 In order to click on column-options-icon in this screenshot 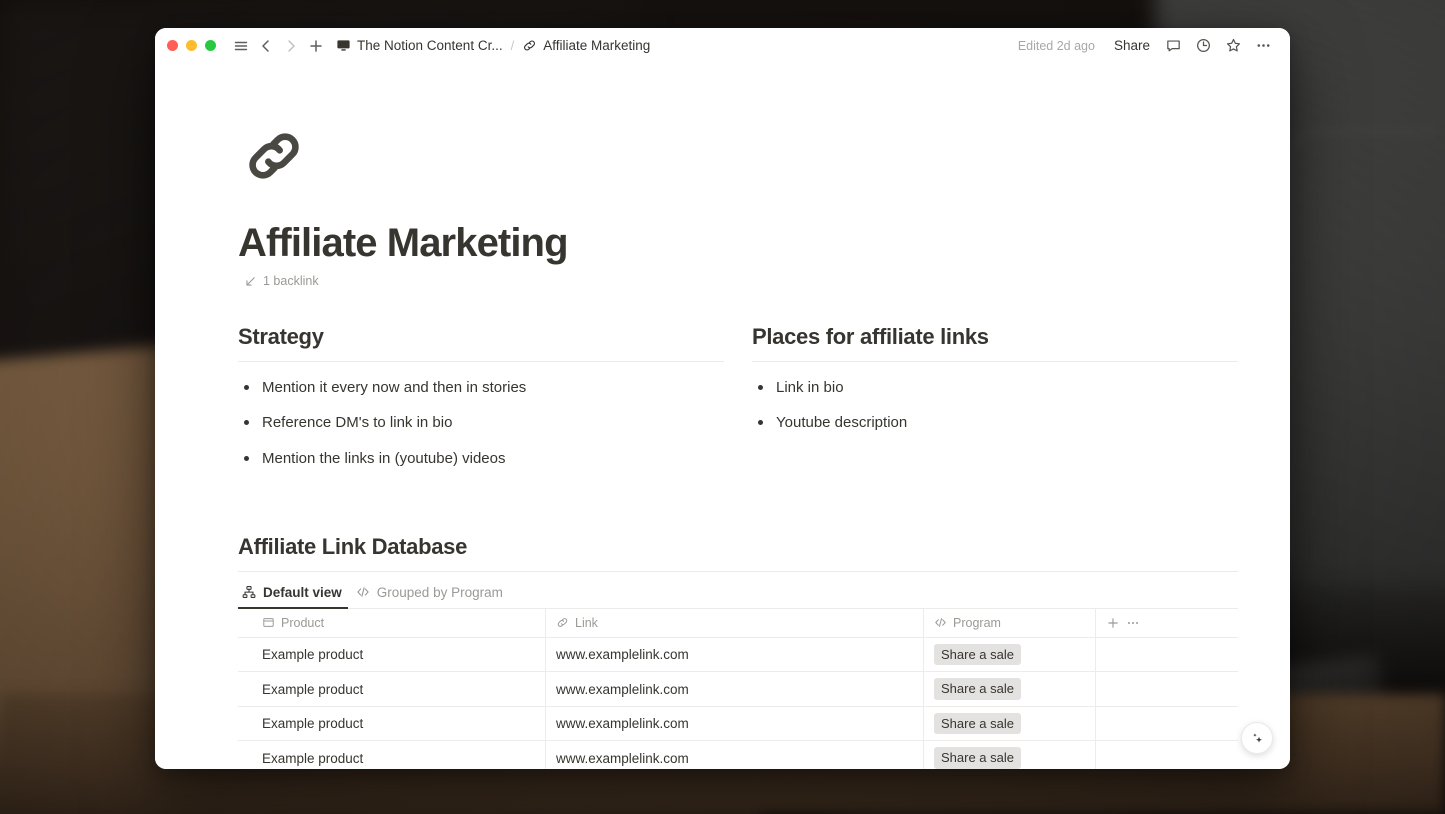, I will do `click(1133, 623)`.